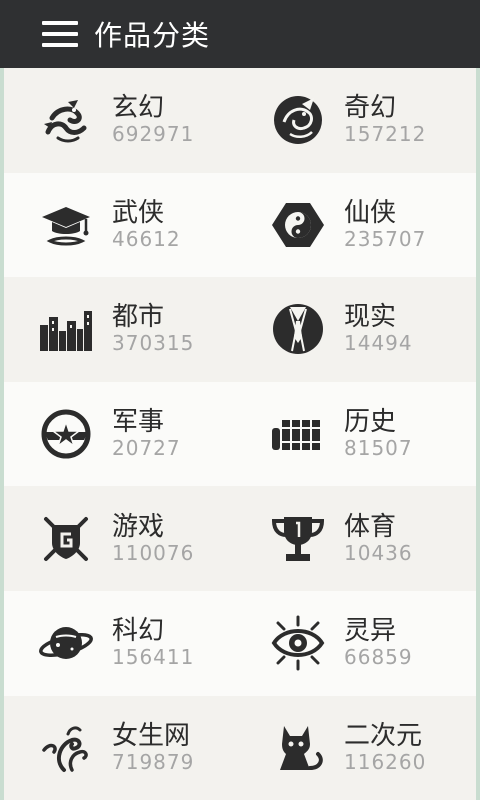 This screenshot has width=480, height=800. I want to click on category-row: 玄幻 692971 奇幻 157212, so click(240, 120).